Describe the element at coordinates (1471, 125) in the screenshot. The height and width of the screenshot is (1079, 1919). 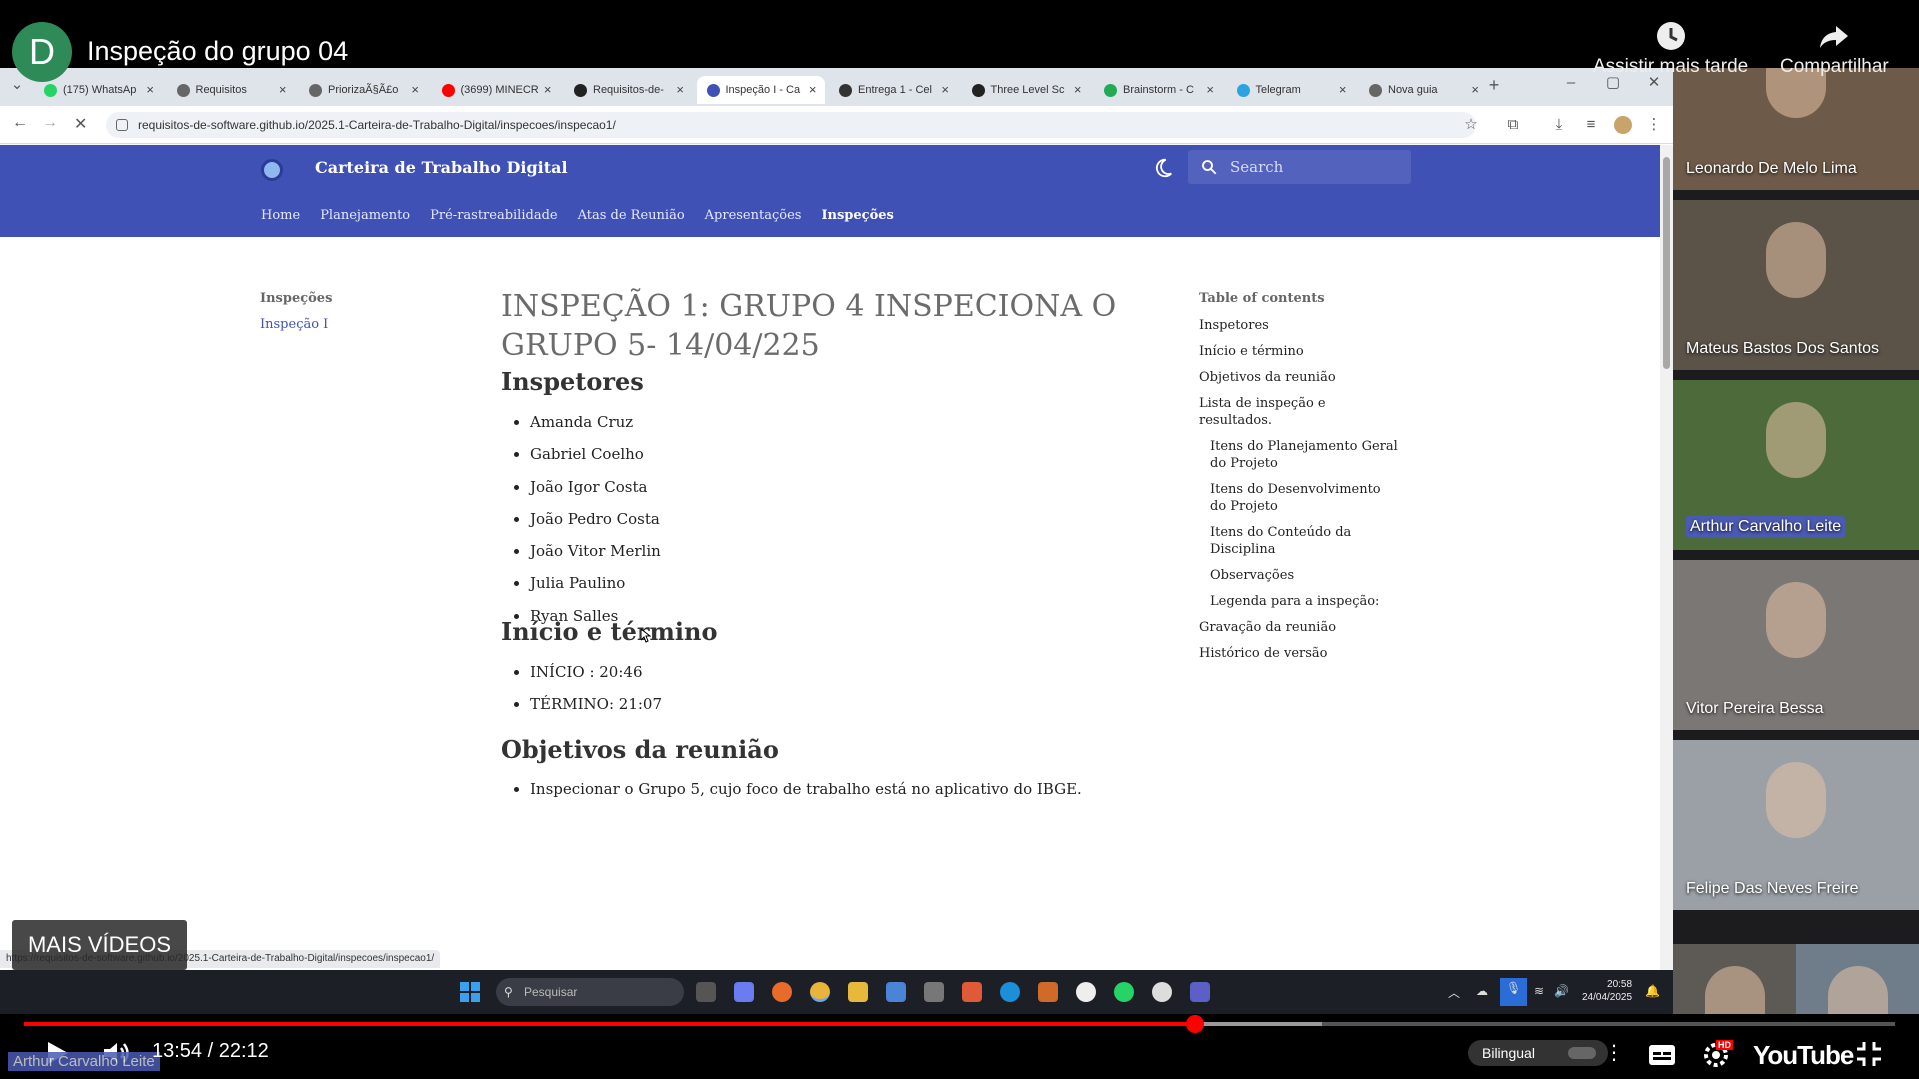
I see `bookmark-star-icon: ☆` at that location.